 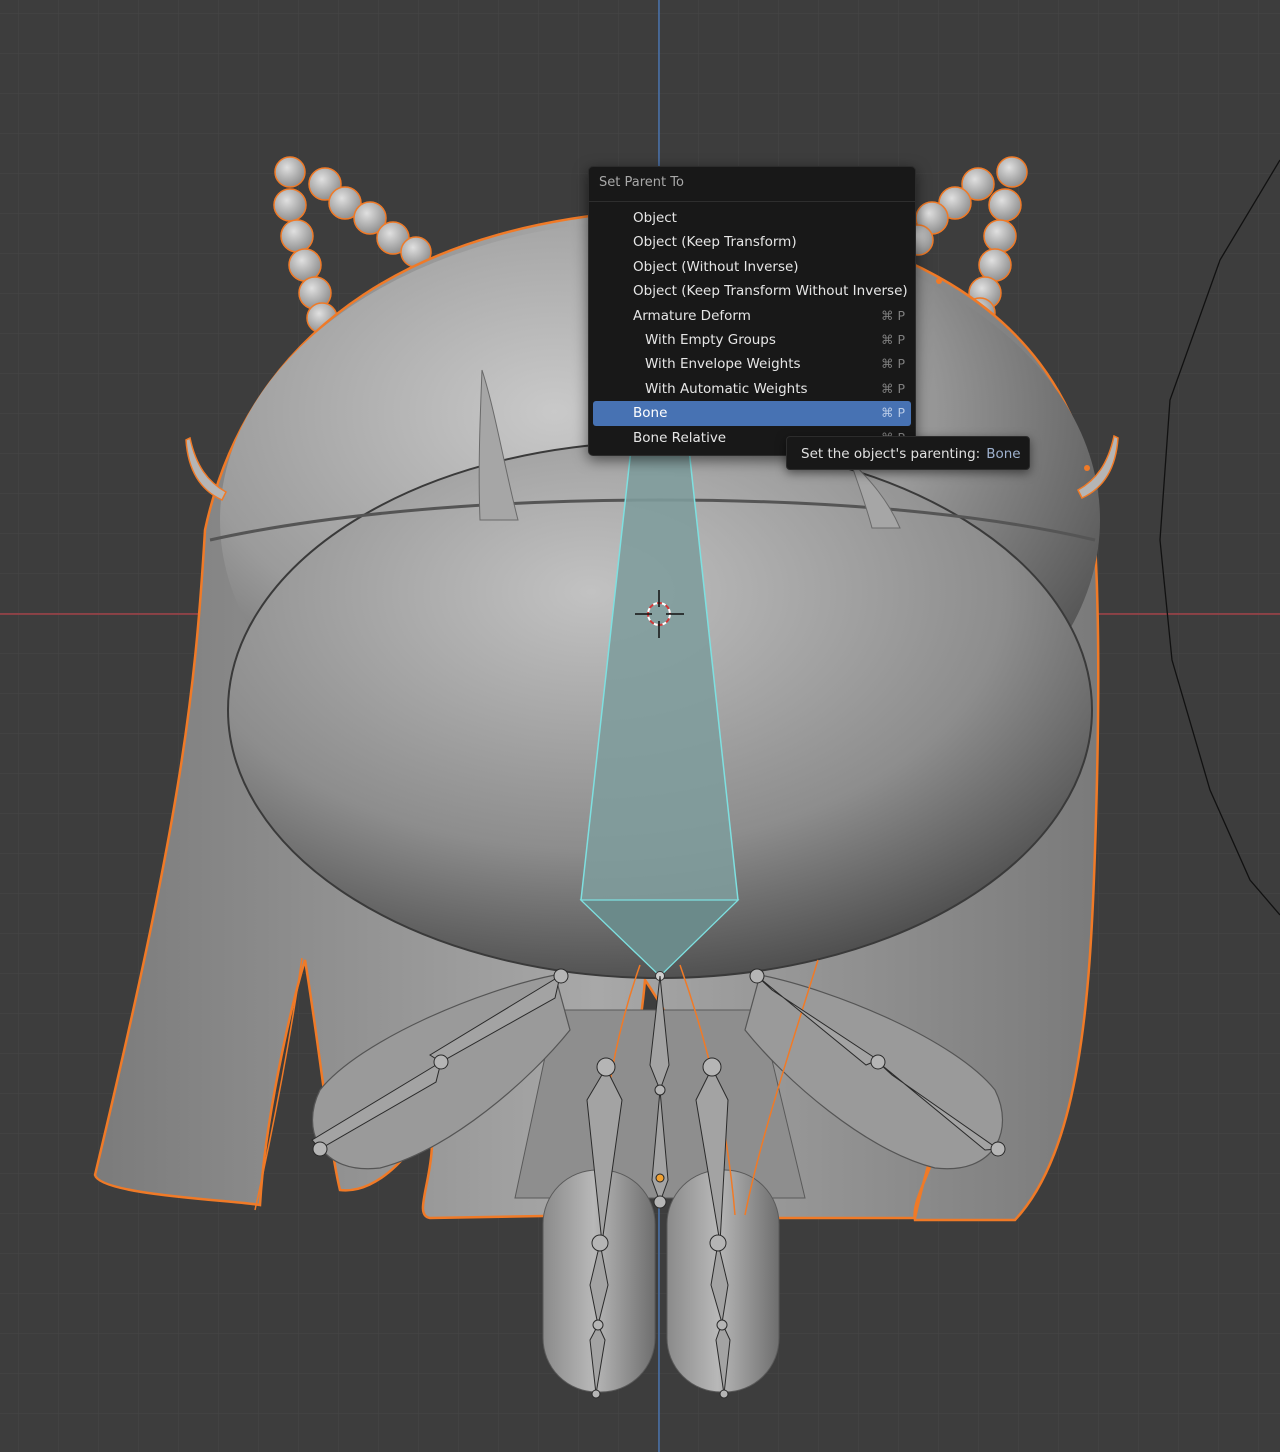 I want to click on menu-item-label: Object (Without Inverse), so click(x=716, y=266).